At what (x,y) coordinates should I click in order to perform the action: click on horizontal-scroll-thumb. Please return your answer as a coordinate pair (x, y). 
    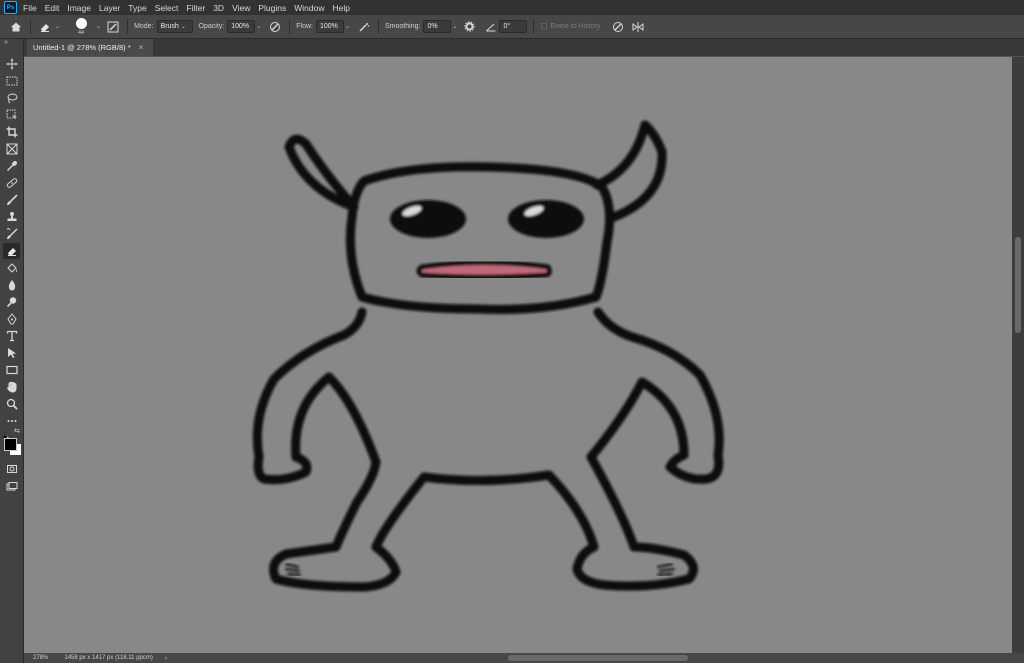
    Looking at the image, I should click on (598, 658).